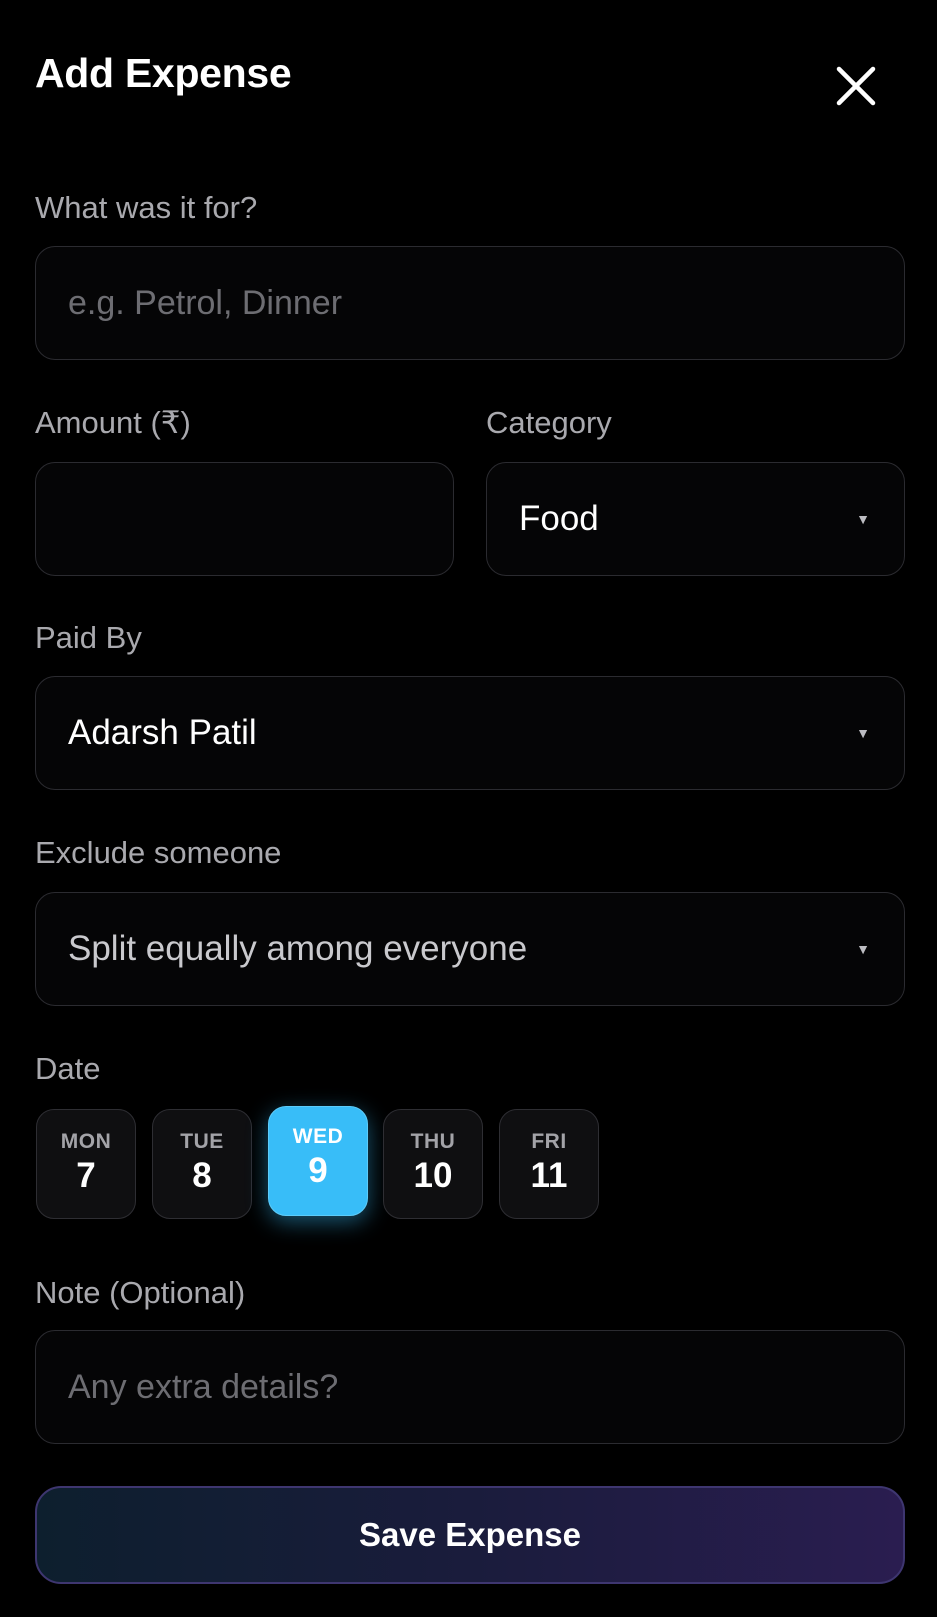 This screenshot has height=1617, width=937. I want to click on exclude-value: Split equally among everyone, so click(298, 948).